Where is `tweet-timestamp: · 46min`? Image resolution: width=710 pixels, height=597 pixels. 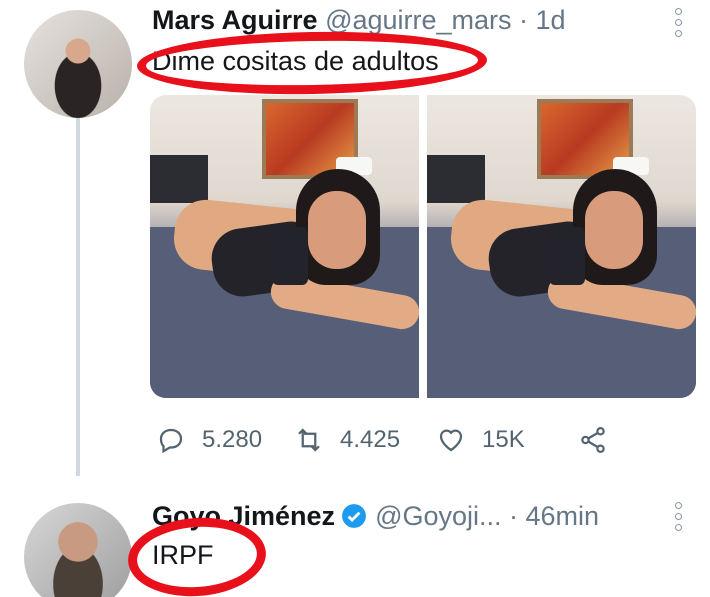 tweet-timestamp: · 46min is located at coordinates (554, 516).